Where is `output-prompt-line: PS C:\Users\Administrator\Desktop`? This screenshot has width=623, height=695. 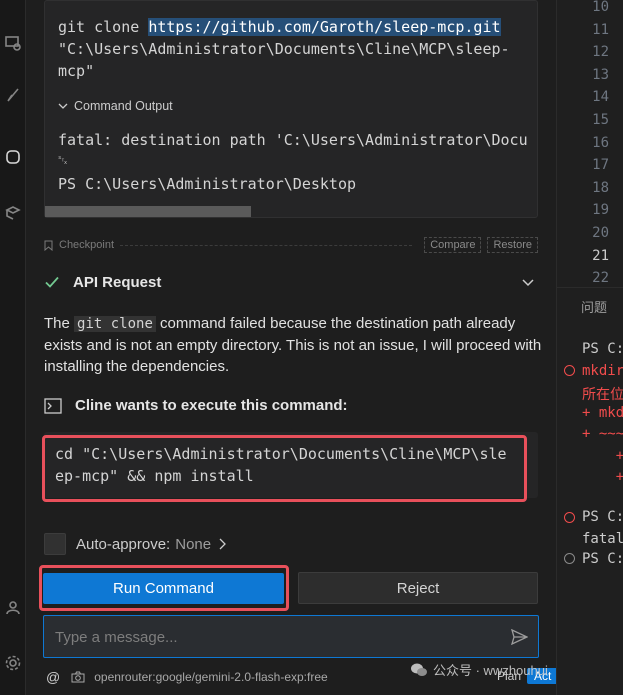
output-prompt-line: PS C:\Users\Administrator\Desktop is located at coordinates (207, 184).